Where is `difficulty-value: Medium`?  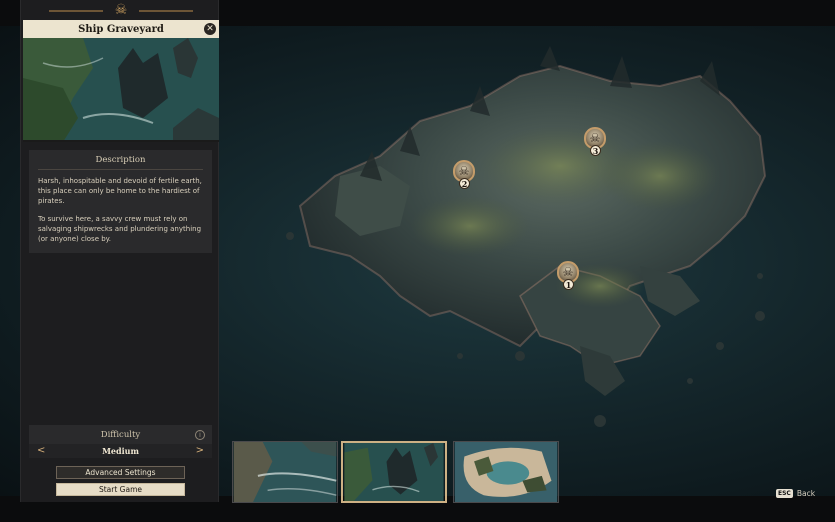 difficulty-value: Medium is located at coordinates (120, 451).